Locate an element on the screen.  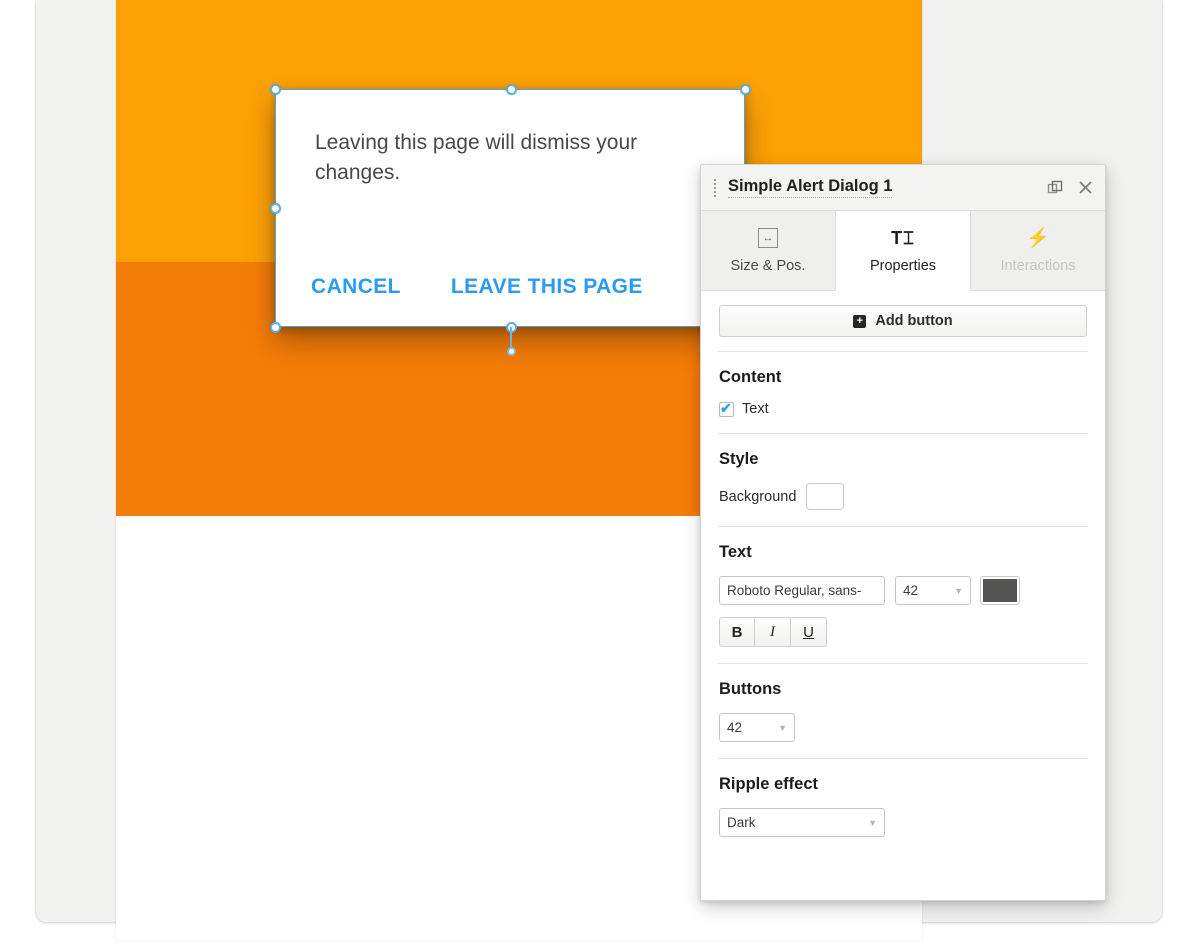
section-content-title: Content is located at coordinates (750, 377).